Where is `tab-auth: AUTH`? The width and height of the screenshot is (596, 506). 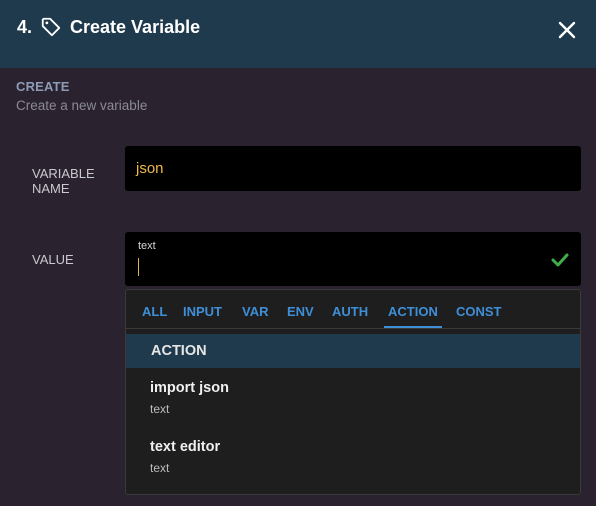
tab-auth: AUTH is located at coordinates (350, 311).